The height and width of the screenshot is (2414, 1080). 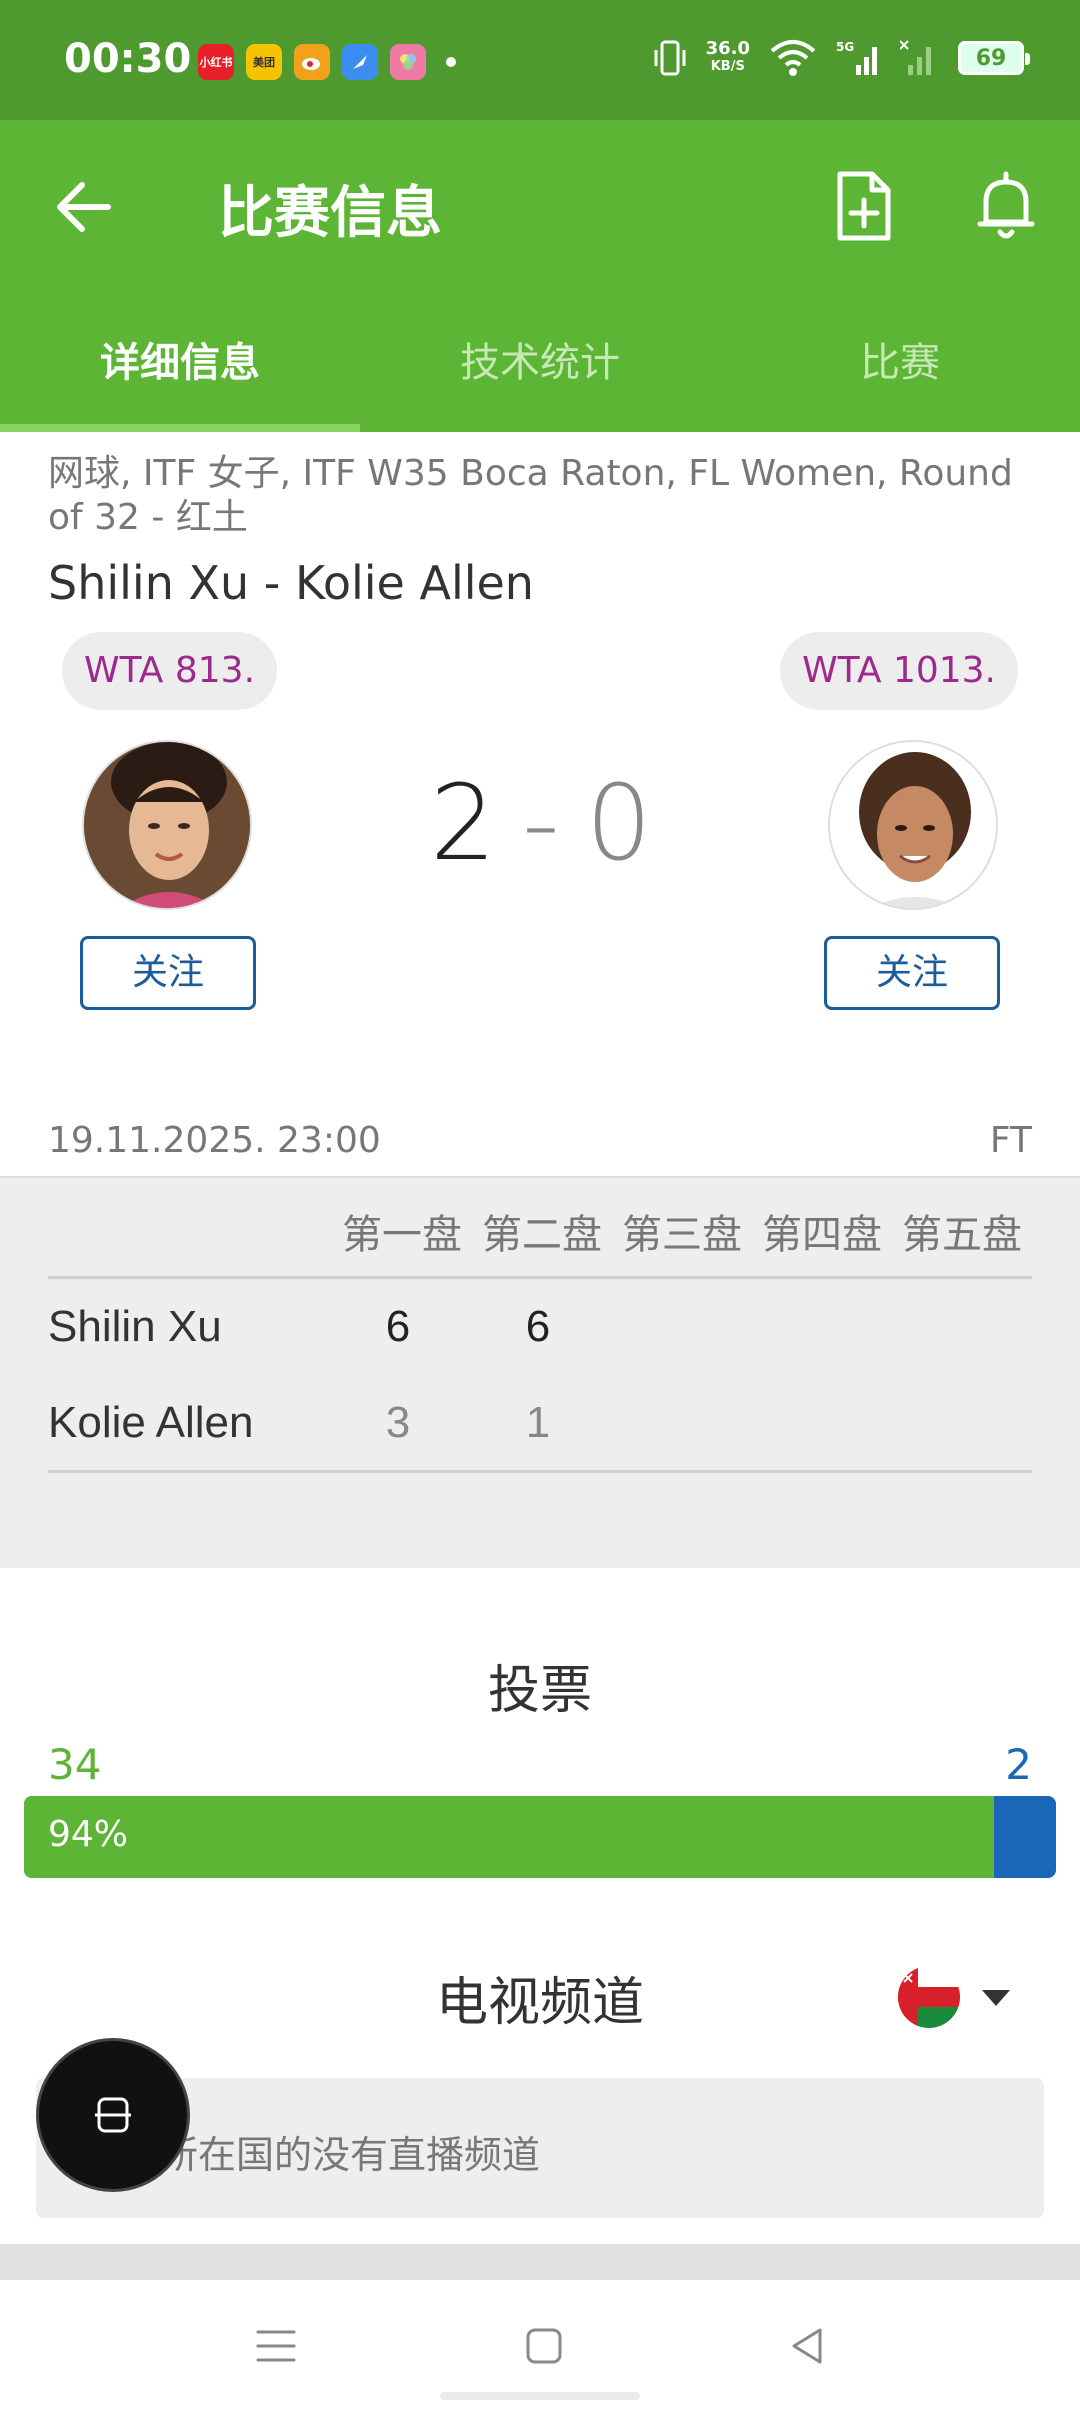 What do you see at coordinates (540, 60) in the screenshot?
I see `status-bar: 00:30 小红书 美团 36.0 KB/S 5G 69` at bounding box center [540, 60].